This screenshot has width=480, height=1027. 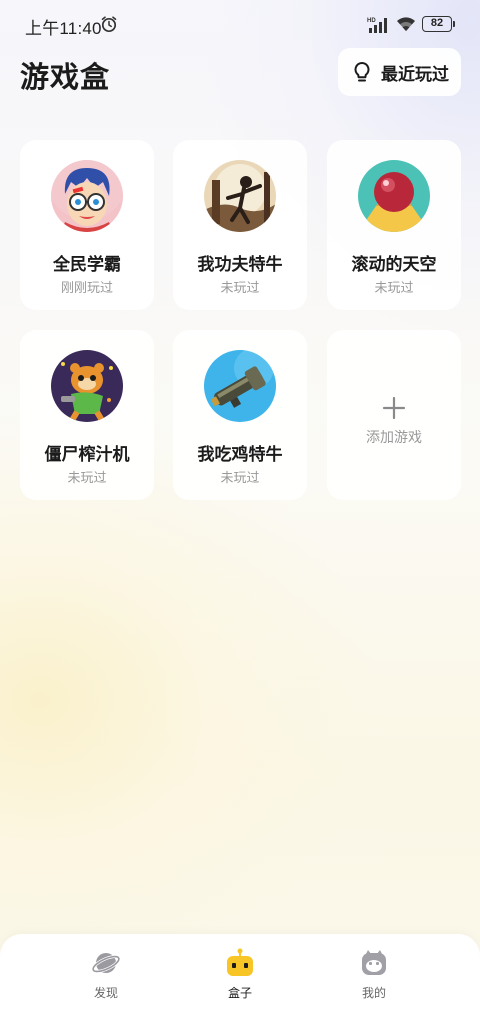 What do you see at coordinates (240, 454) in the screenshot?
I see `game-name: 我吃鸡特牛` at bounding box center [240, 454].